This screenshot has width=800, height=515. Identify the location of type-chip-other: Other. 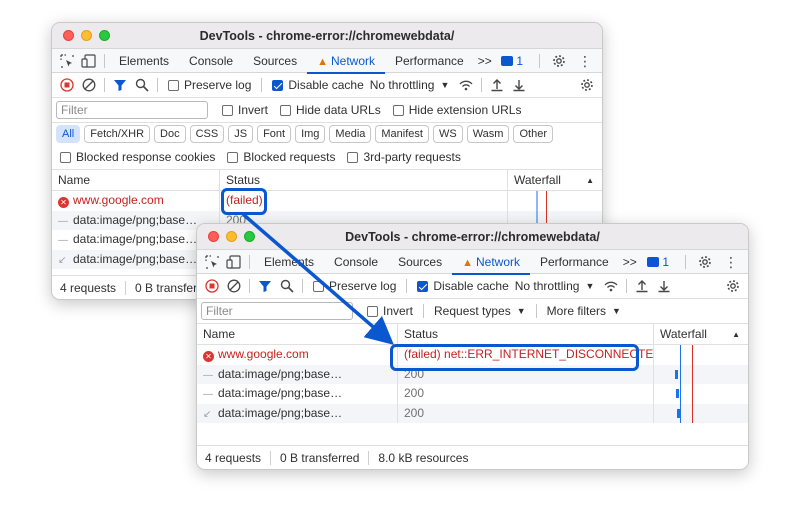
(533, 134).